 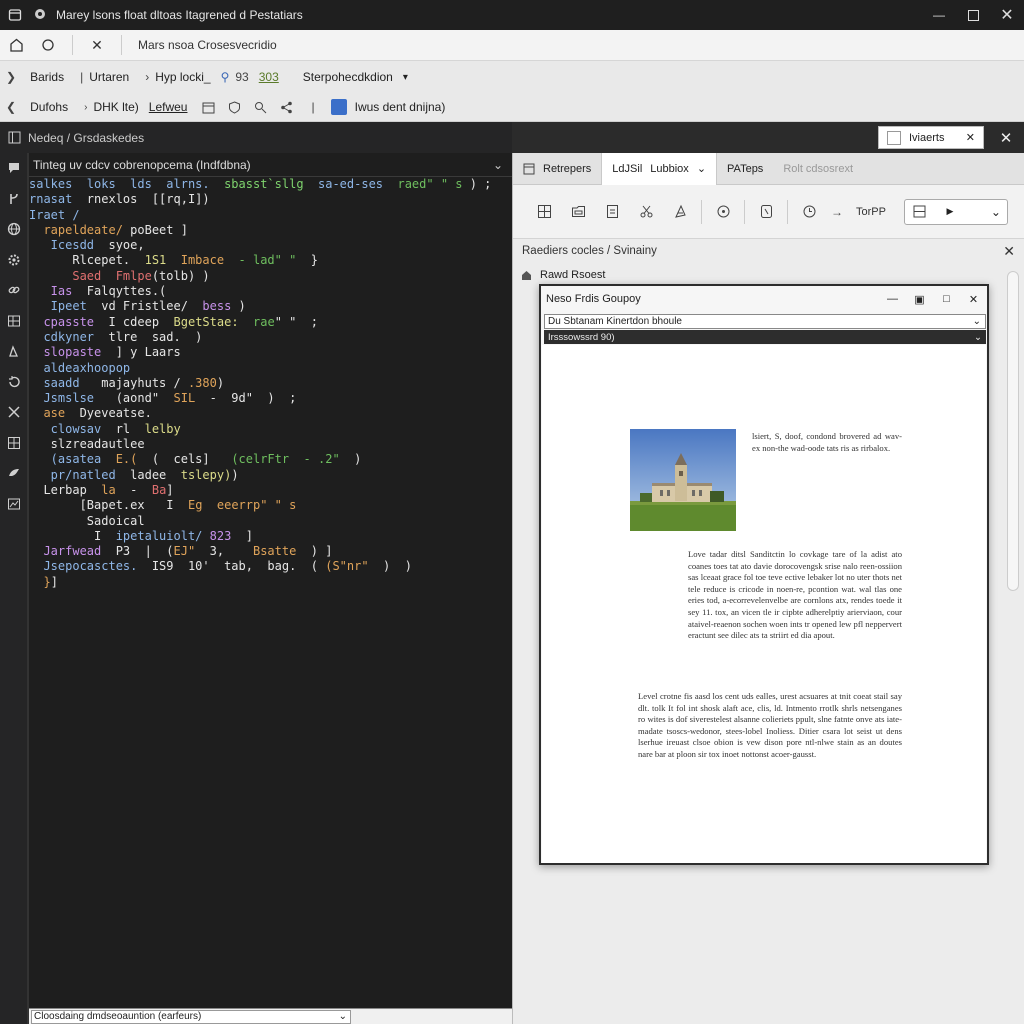 I want to click on pen-tool-icon, so click(x=680, y=212).